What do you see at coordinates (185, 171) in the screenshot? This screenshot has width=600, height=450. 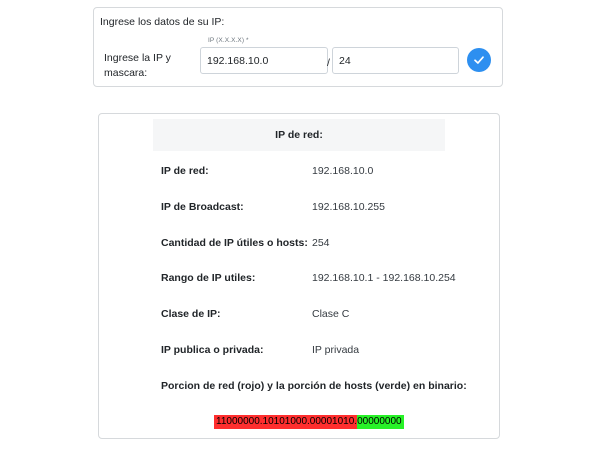 I see `network-ip-label: IP de red:` at bounding box center [185, 171].